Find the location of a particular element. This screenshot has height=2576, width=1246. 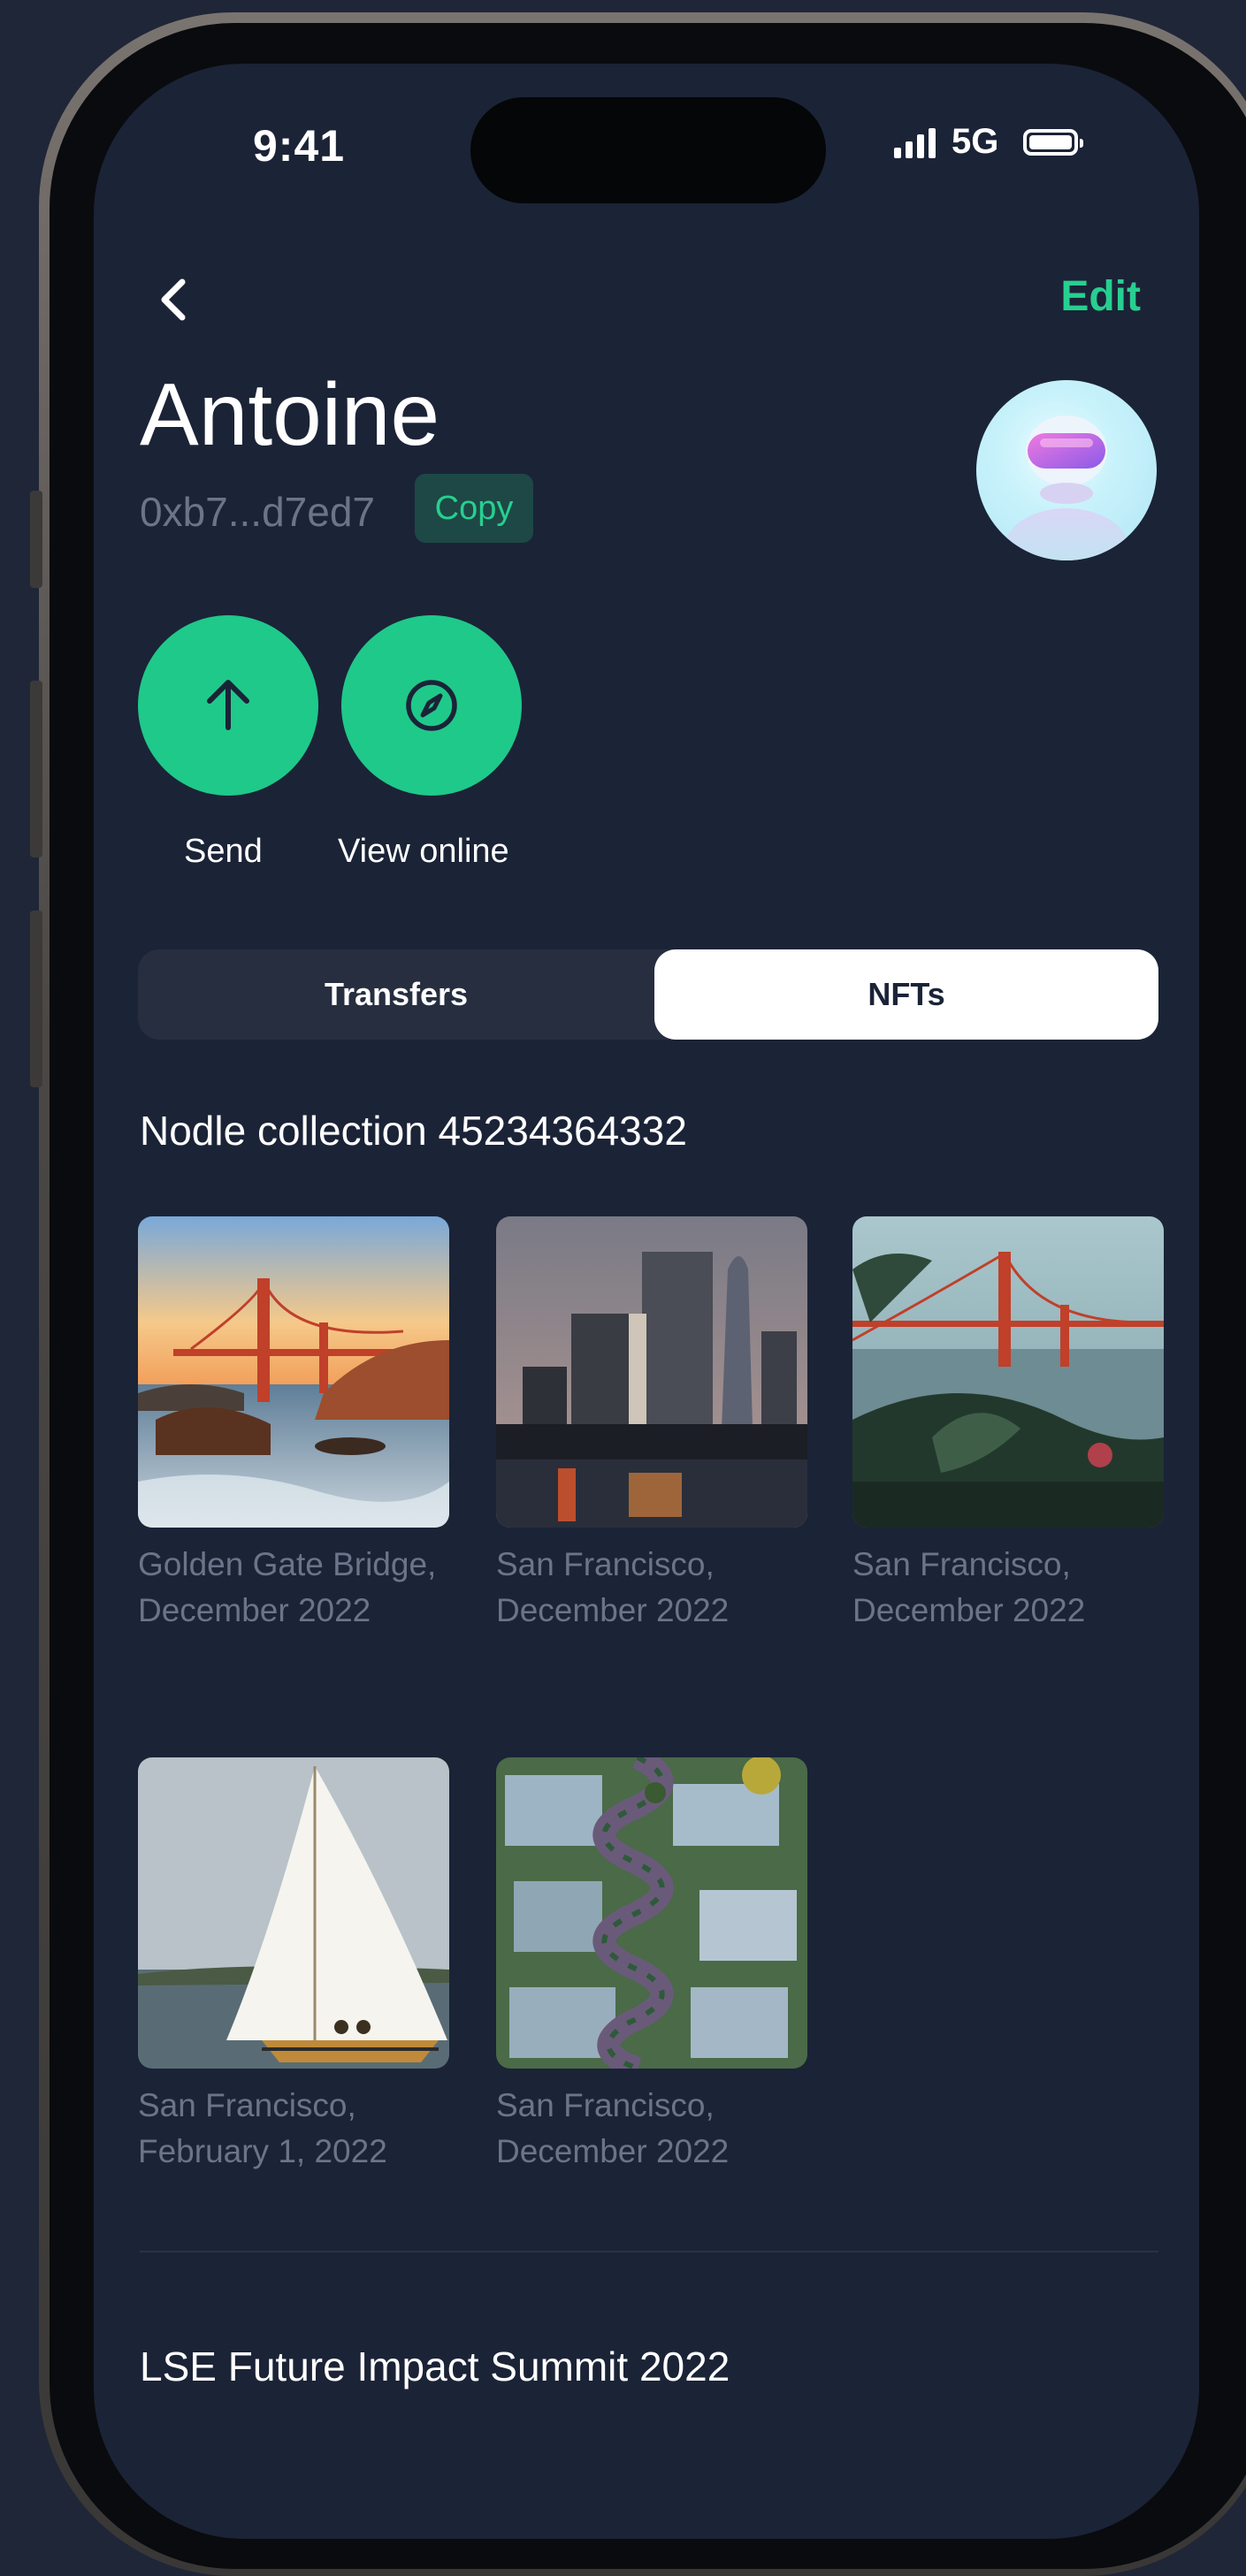

phone-silent-switch is located at coordinates (36, 539).